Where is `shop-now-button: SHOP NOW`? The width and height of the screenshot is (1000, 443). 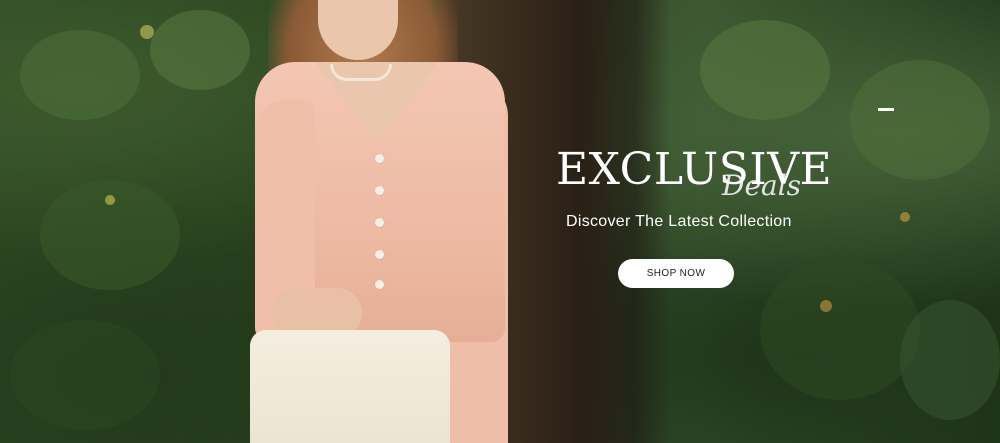 shop-now-button: SHOP NOW is located at coordinates (676, 273).